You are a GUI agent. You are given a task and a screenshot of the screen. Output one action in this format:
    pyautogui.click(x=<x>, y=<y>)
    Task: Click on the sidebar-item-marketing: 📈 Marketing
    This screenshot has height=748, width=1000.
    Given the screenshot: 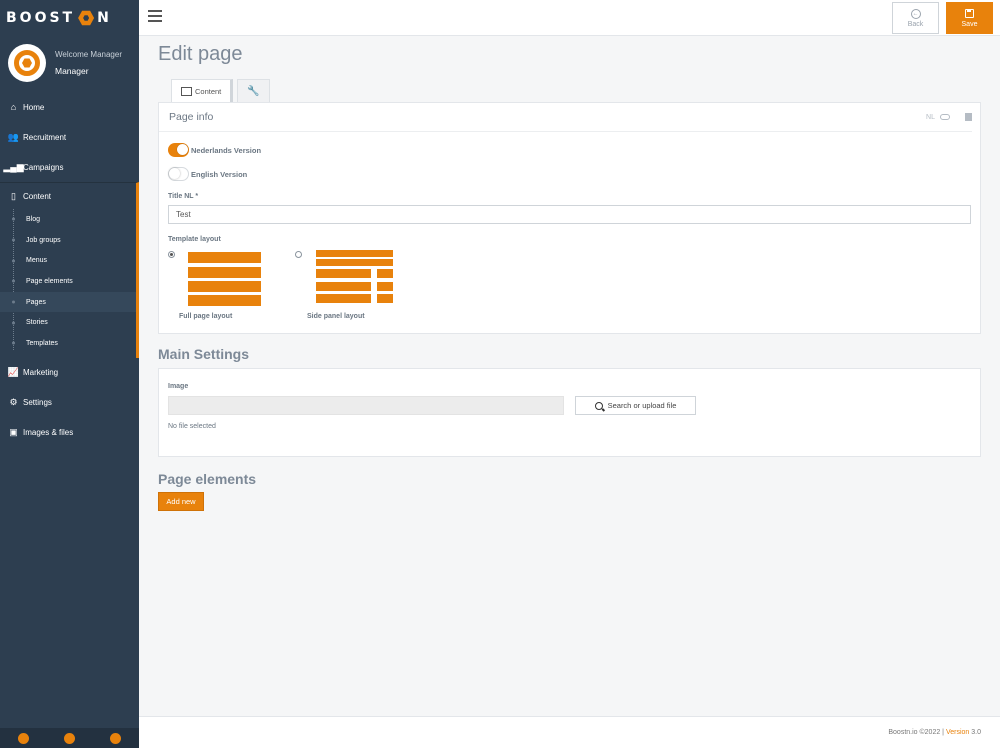 What is the action you would take?
    pyautogui.click(x=69, y=373)
    